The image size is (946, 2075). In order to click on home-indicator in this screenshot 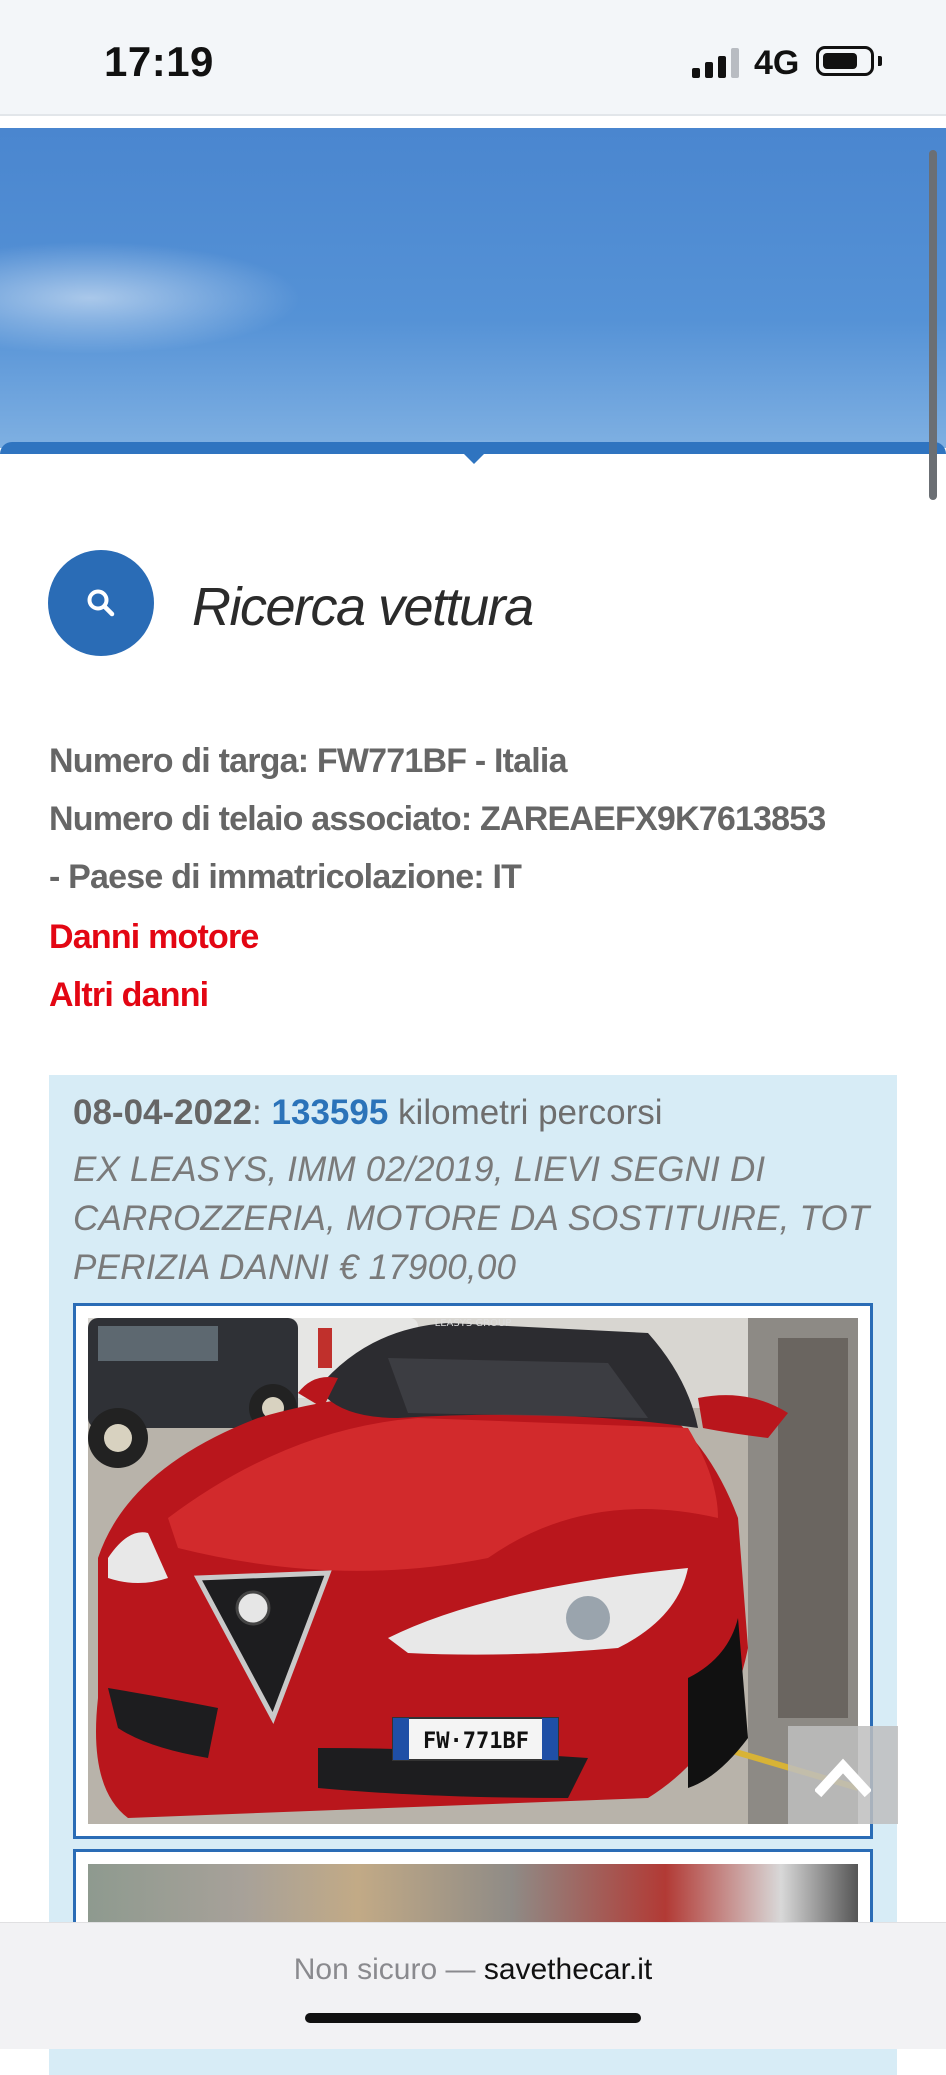, I will do `click(473, 2018)`.